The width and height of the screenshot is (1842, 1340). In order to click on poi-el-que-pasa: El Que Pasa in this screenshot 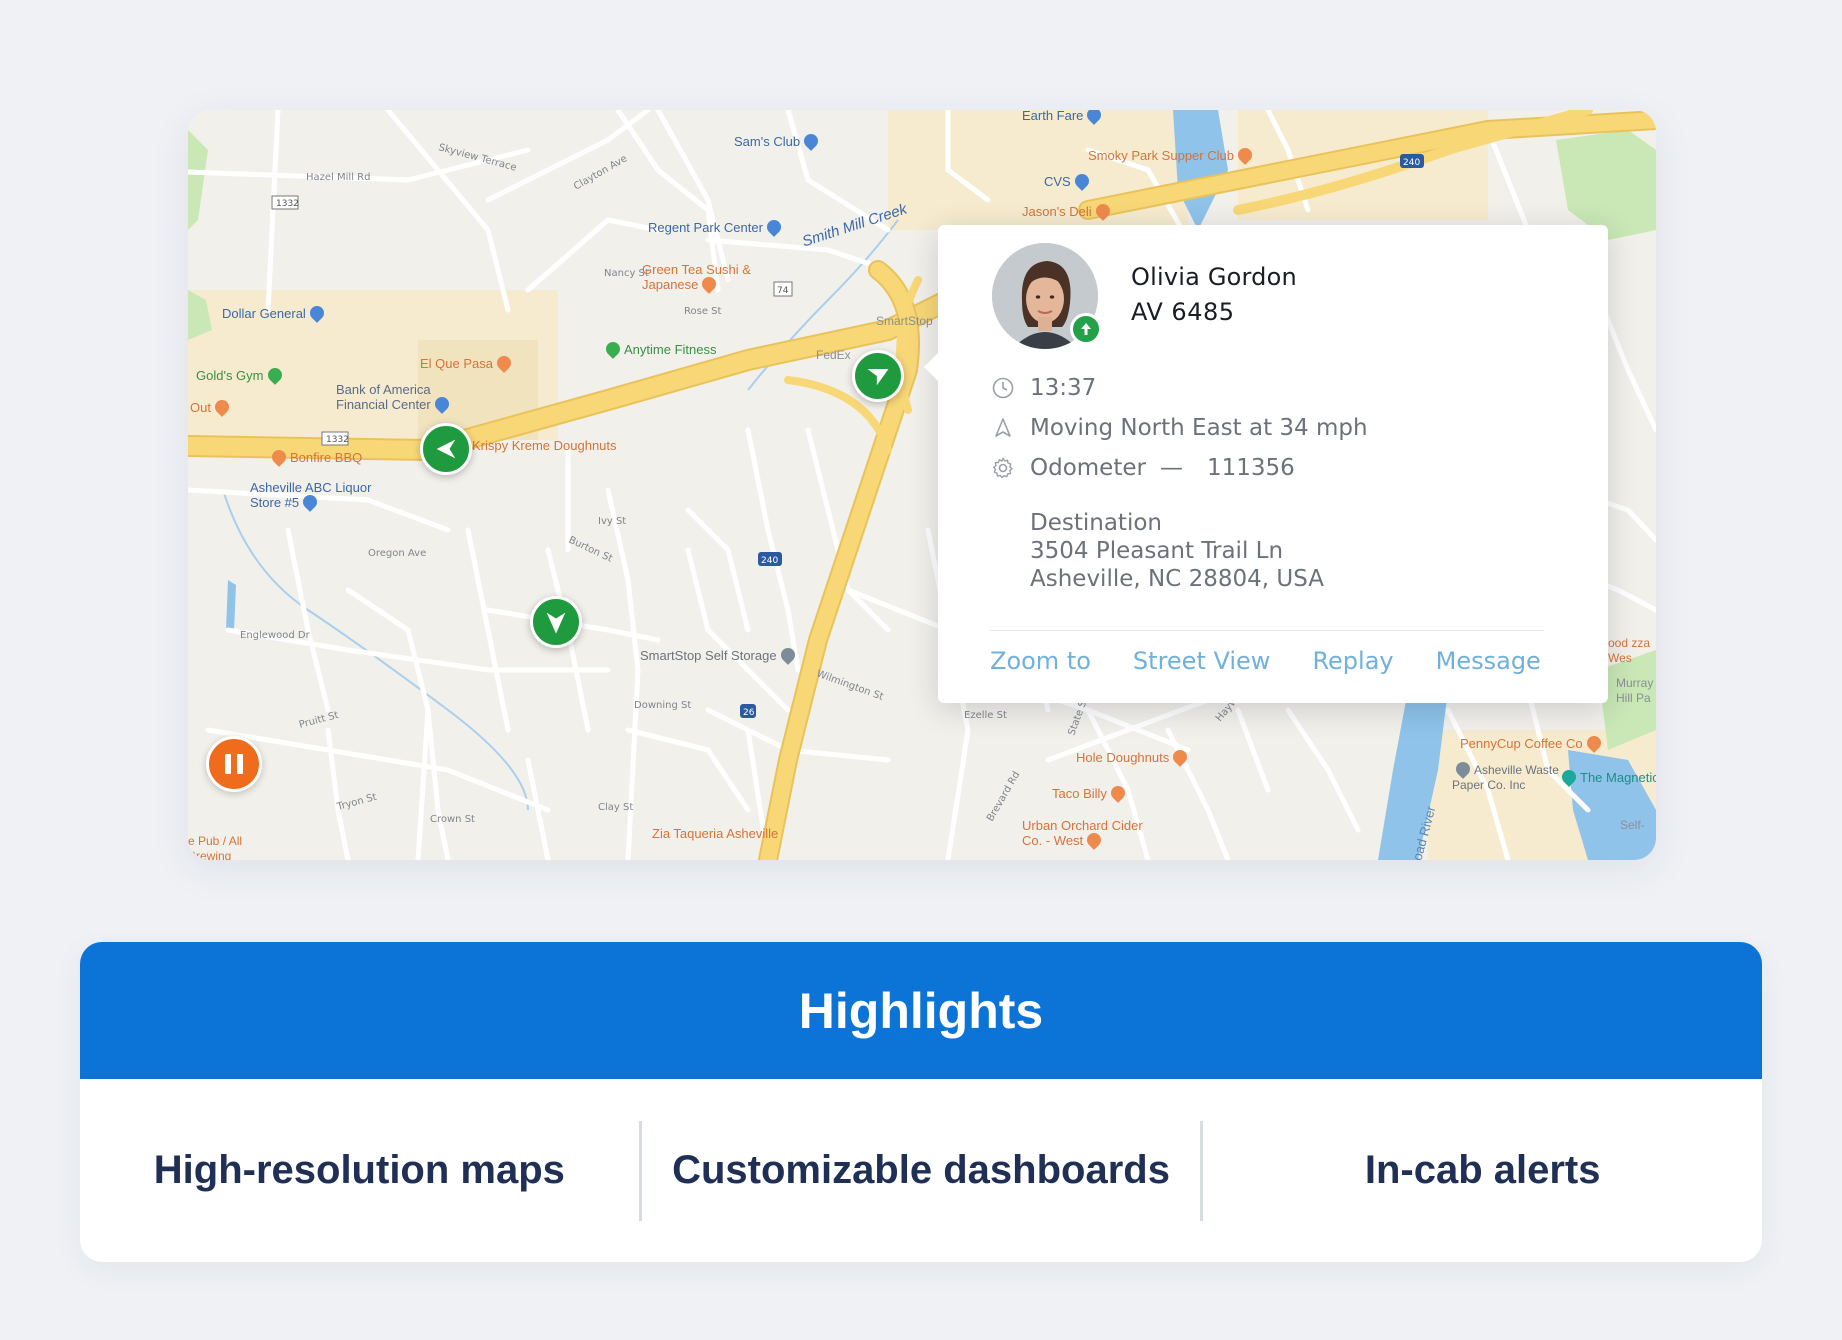, I will do `click(467, 363)`.